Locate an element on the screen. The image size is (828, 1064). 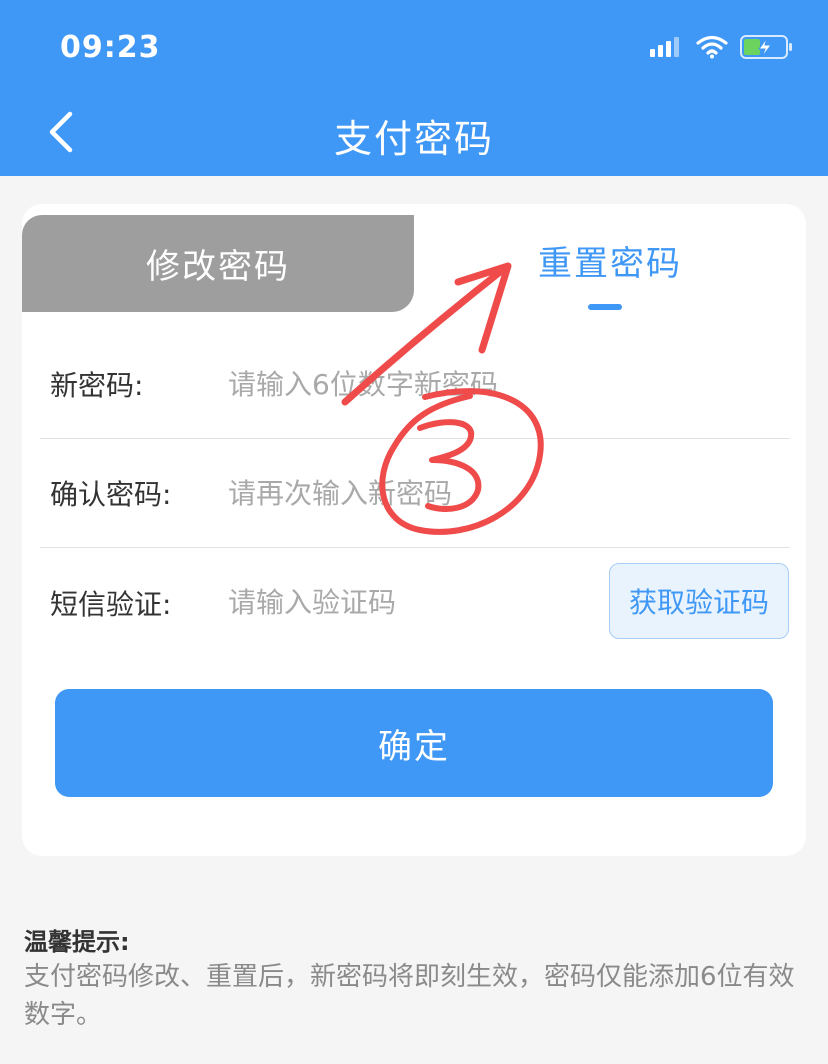
page-title: 支付密码 is located at coordinates (413, 139).